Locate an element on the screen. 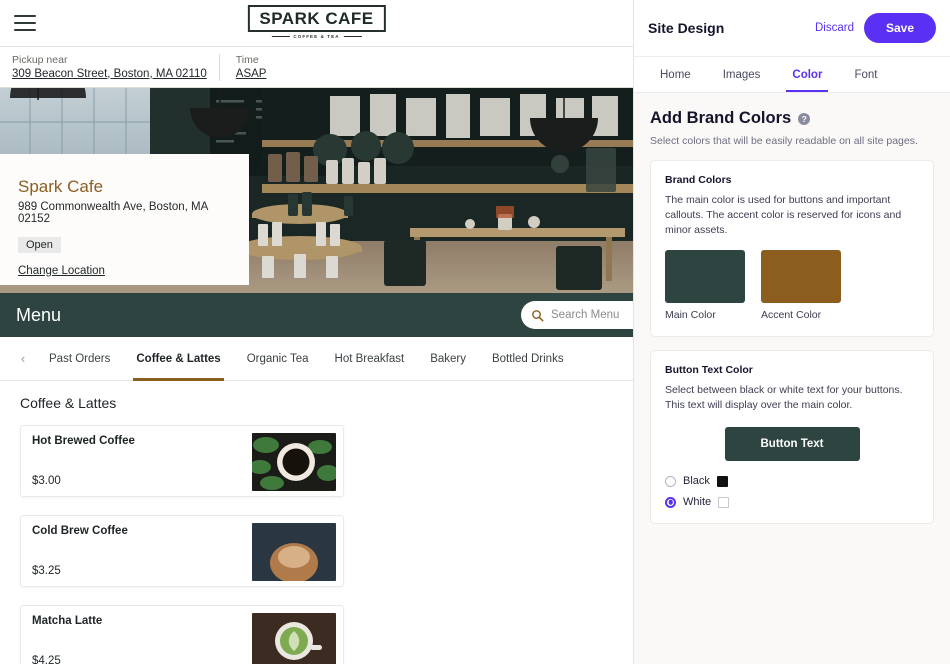 This screenshot has width=950, height=664. brand-colors-title: Brand Colors is located at coordinates (698, 180).